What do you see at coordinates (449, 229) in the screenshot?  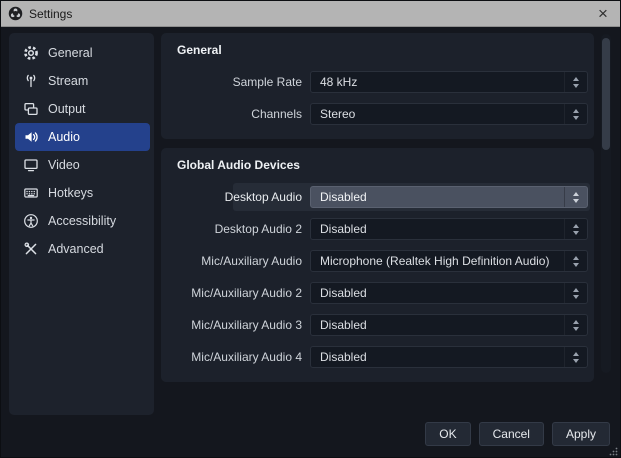 I see `desktop-audio-2-select: Disabled` at bounding box center [449, 229].